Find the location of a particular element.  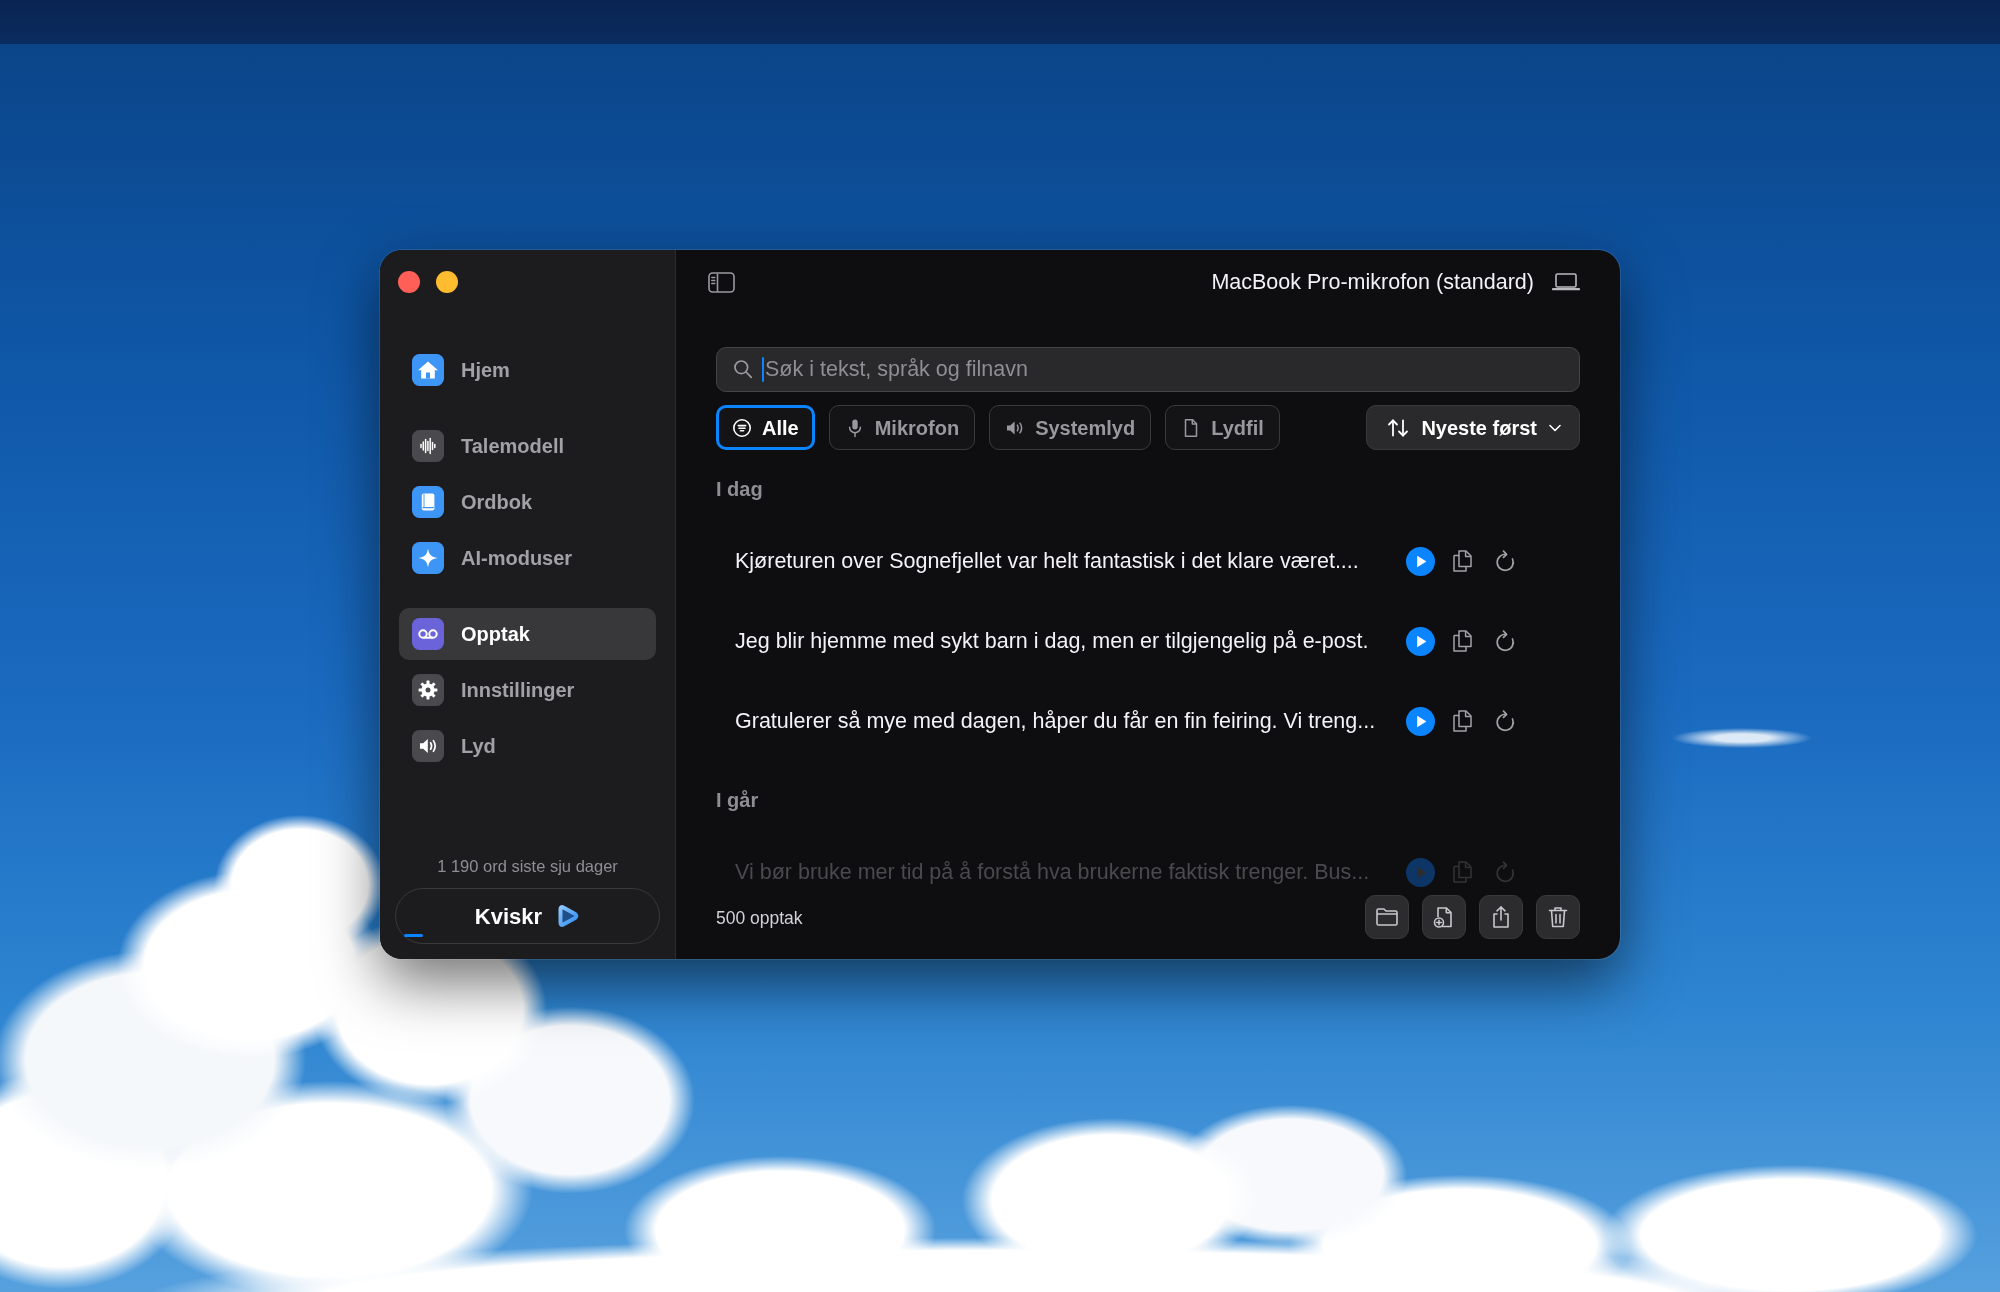

activity-indicator-icon is located at coordinates (413, 935).